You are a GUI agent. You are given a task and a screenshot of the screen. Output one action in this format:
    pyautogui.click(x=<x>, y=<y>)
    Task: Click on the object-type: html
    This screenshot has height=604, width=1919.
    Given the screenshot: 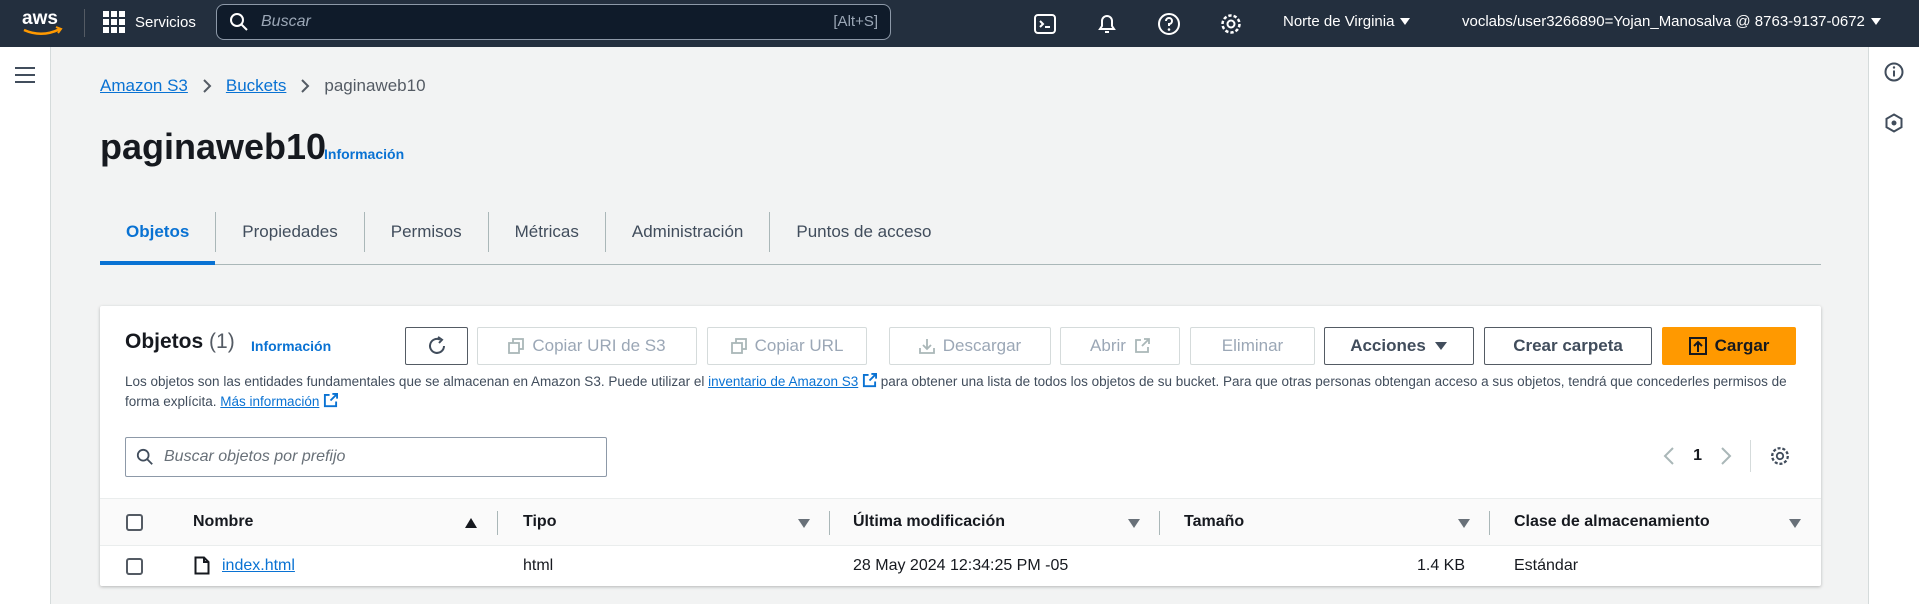 What is the action you would take?
    pyautogui.click(x=538, y=565)
    